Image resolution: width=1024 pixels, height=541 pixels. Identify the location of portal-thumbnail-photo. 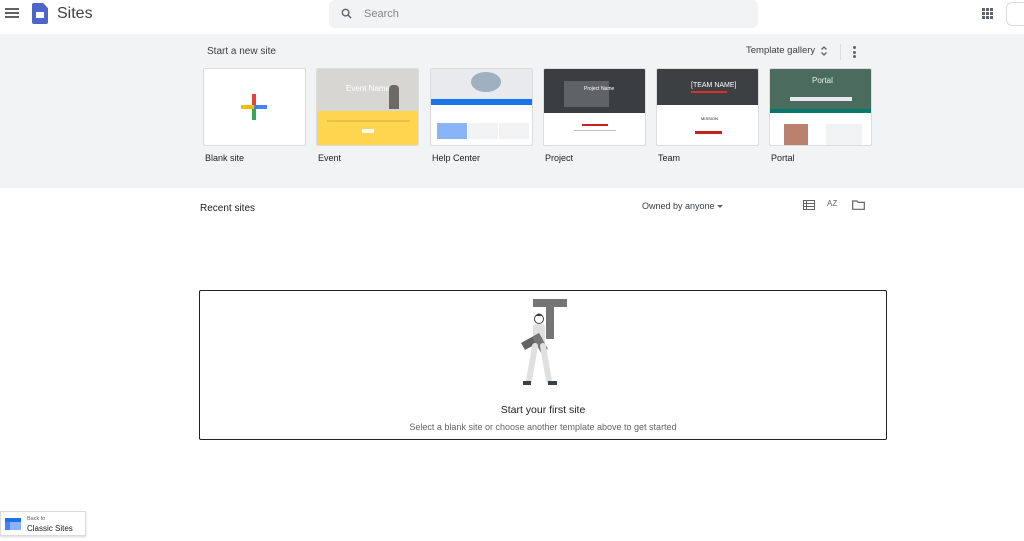
(796, 134).